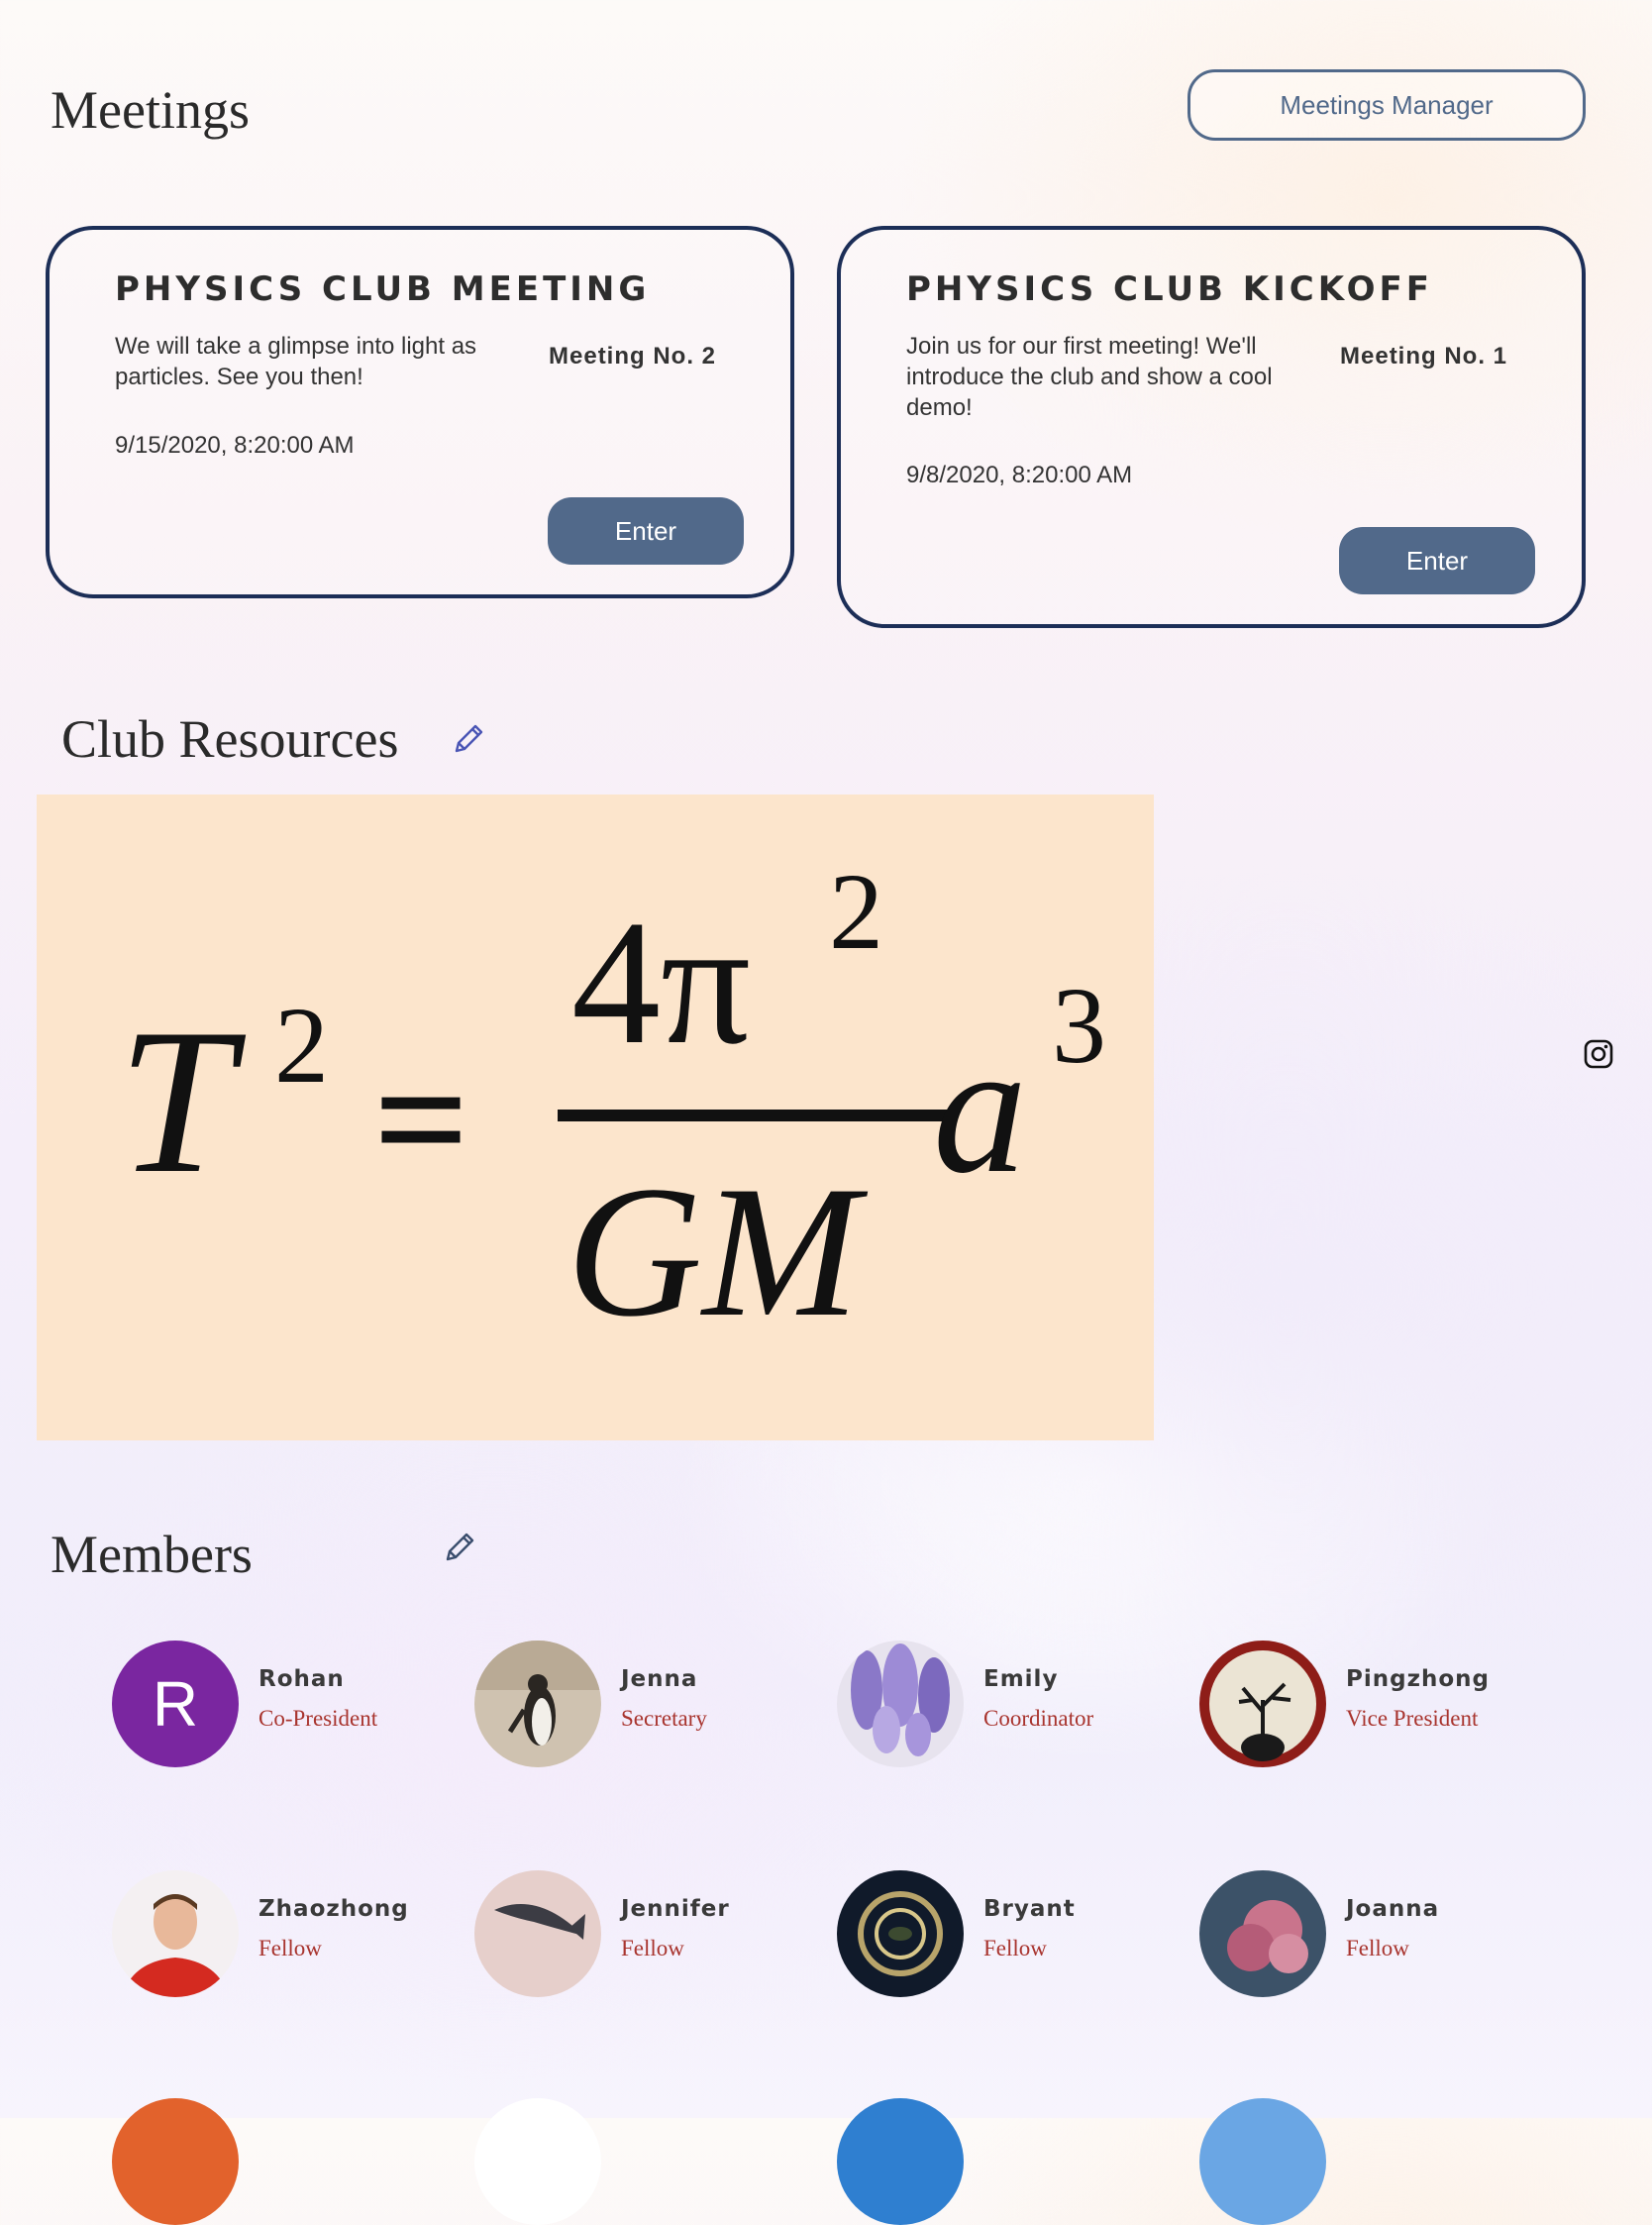  What do you see at coordinates (1021, 1679) in the screenshot?
I see `member-name: Emily` at bounding box center [1021, 1679].